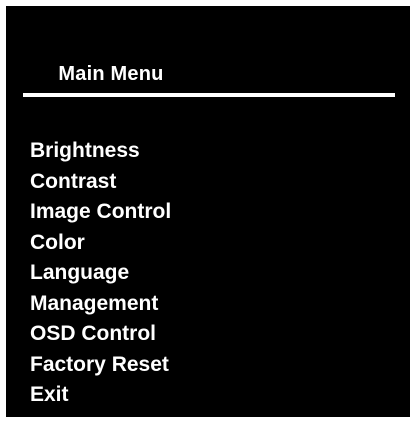 The height and width of the screenshot is (423, 416). Describe the element at coordinates (100, 151) in the screenshot. I see `menu-item-brightness: Brightness` at that location.